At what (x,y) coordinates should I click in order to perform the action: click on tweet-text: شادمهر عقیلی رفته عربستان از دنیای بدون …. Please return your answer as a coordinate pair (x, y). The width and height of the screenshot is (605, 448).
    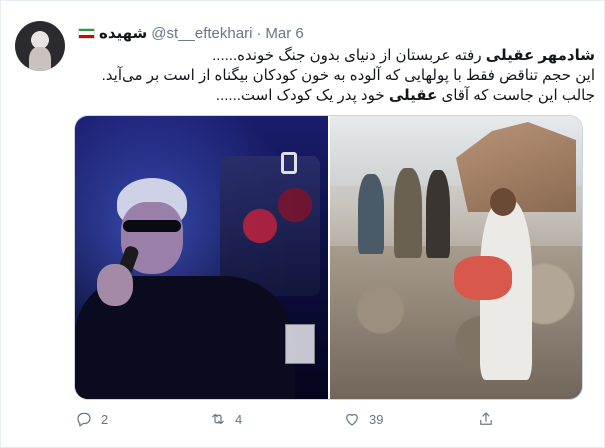
    Looking at the image, I should click on (334, 76).